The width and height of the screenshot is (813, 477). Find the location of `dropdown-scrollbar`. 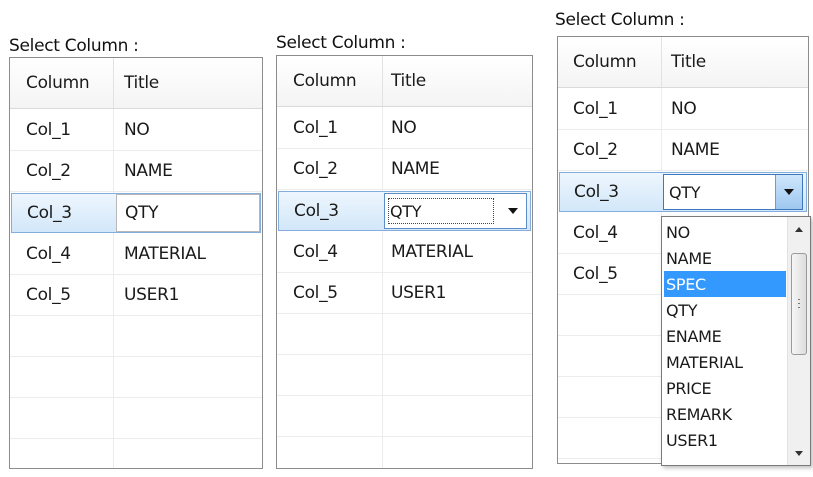

dropdown-scrollbar is located at coordinates (798, 341).